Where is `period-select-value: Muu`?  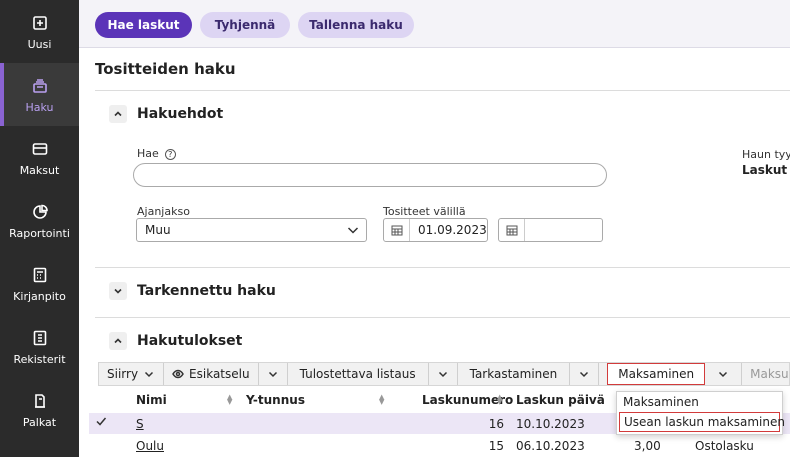
period-select-value: Muu is located at coordinates (158, 230).